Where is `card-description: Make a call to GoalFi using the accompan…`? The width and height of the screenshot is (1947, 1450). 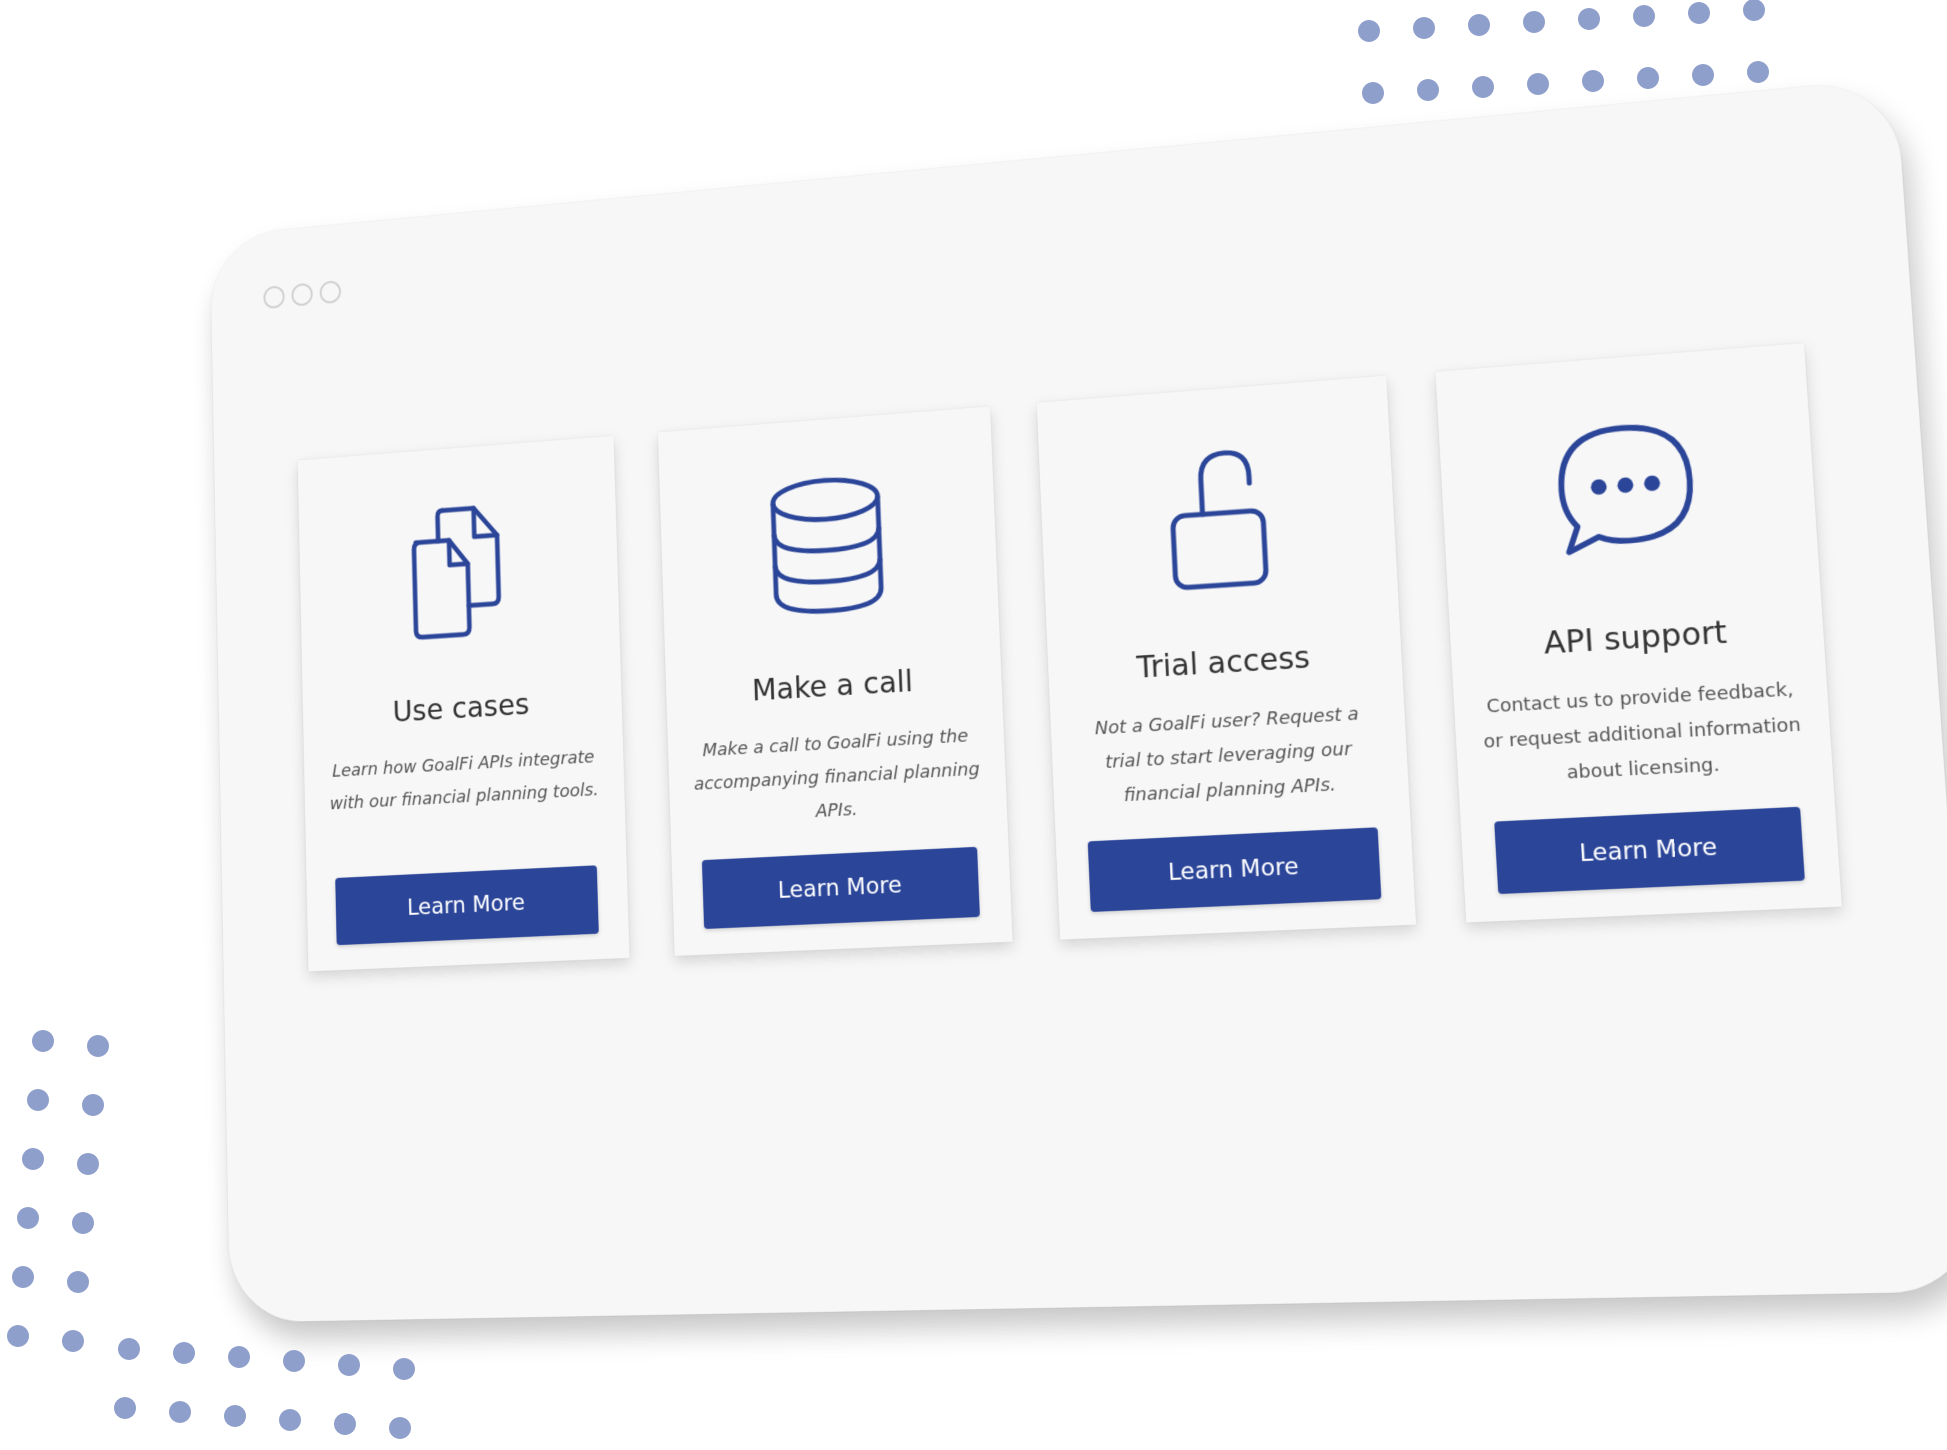
card-description: Make a call to GoalFi using the accompan… is located at coordinates (837, 773).